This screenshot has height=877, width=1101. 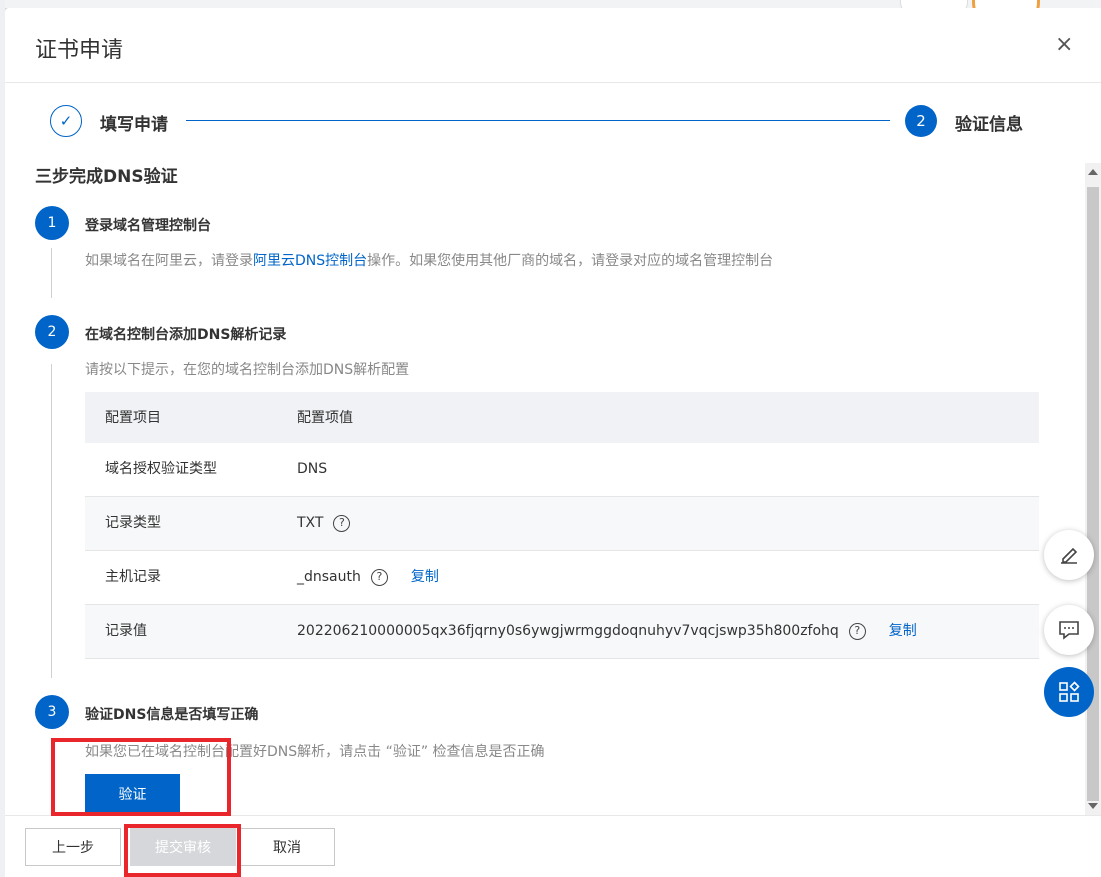 I want to click on table-header: 配置项目 配置项值, so click(x=562, y=417).